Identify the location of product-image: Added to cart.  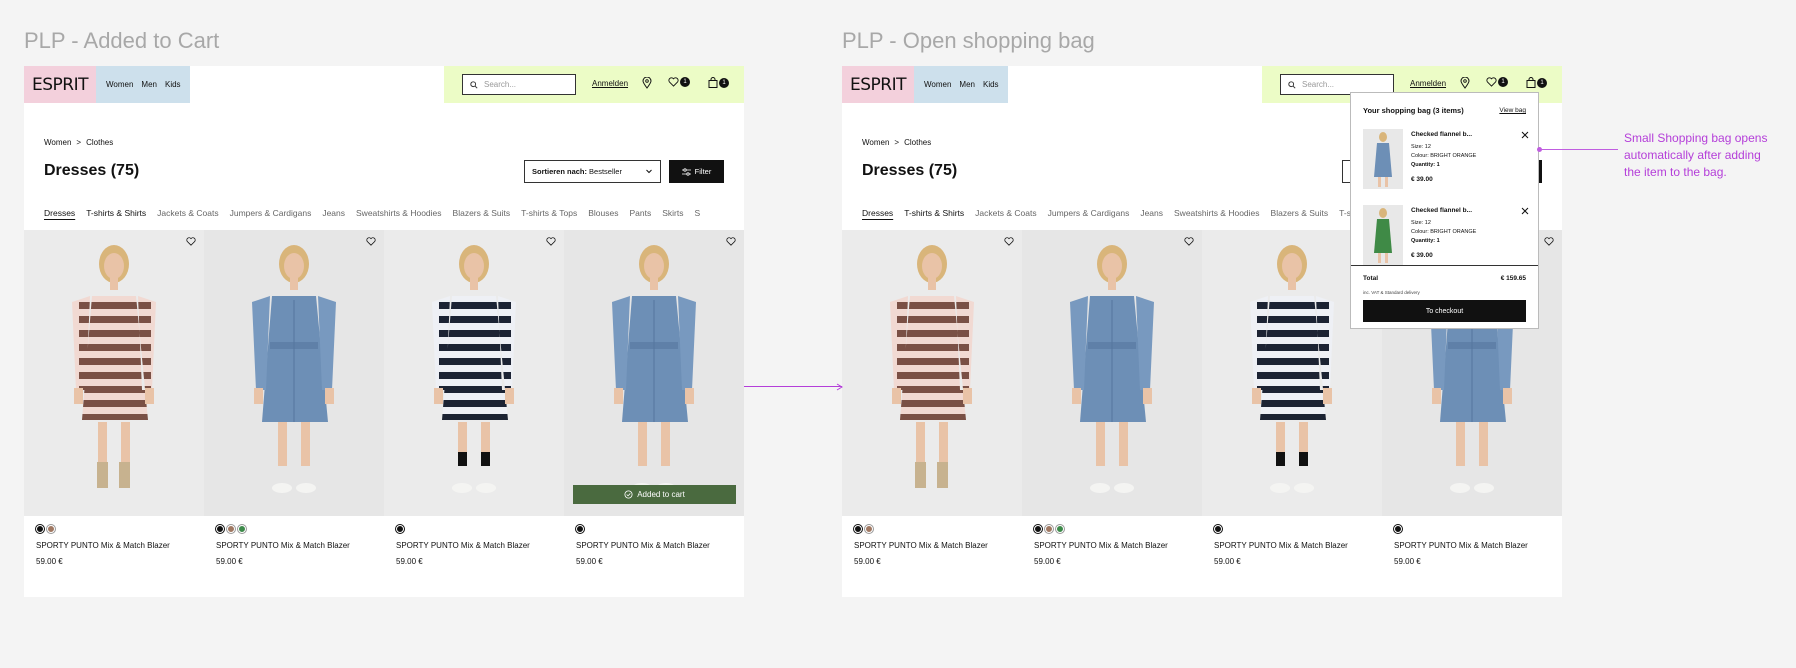
(654, 373).